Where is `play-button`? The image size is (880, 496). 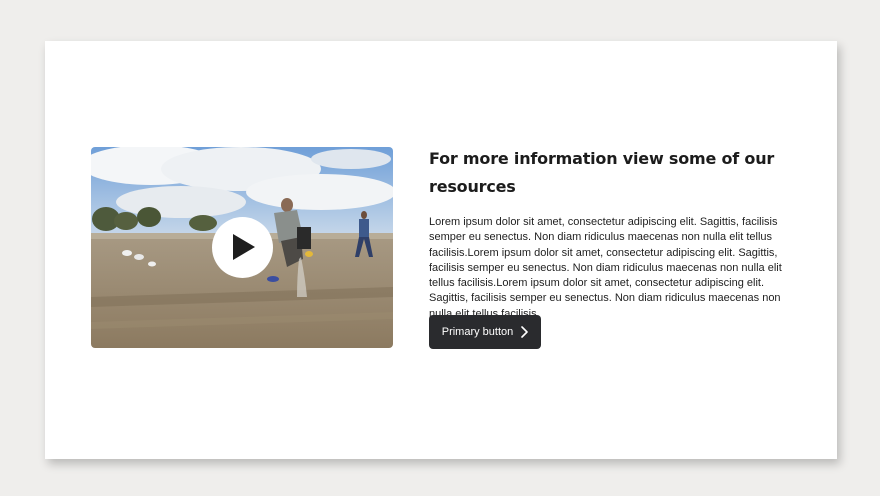 play-button is located at coordinates (242, 247).